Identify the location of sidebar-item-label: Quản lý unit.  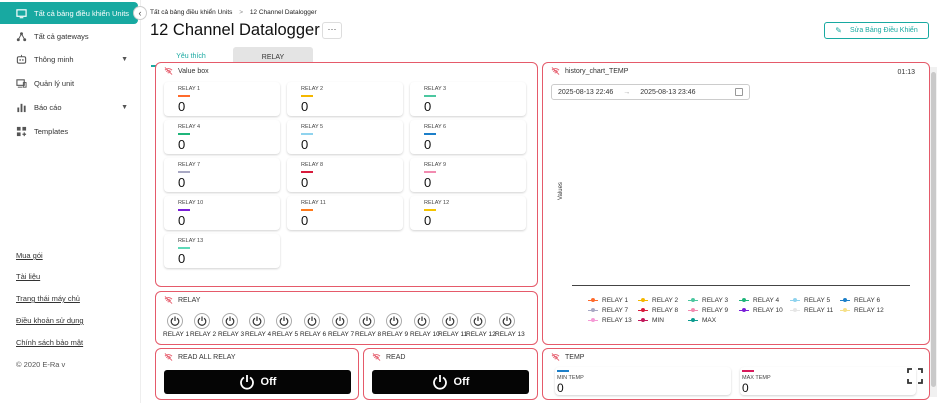
(54, 83).